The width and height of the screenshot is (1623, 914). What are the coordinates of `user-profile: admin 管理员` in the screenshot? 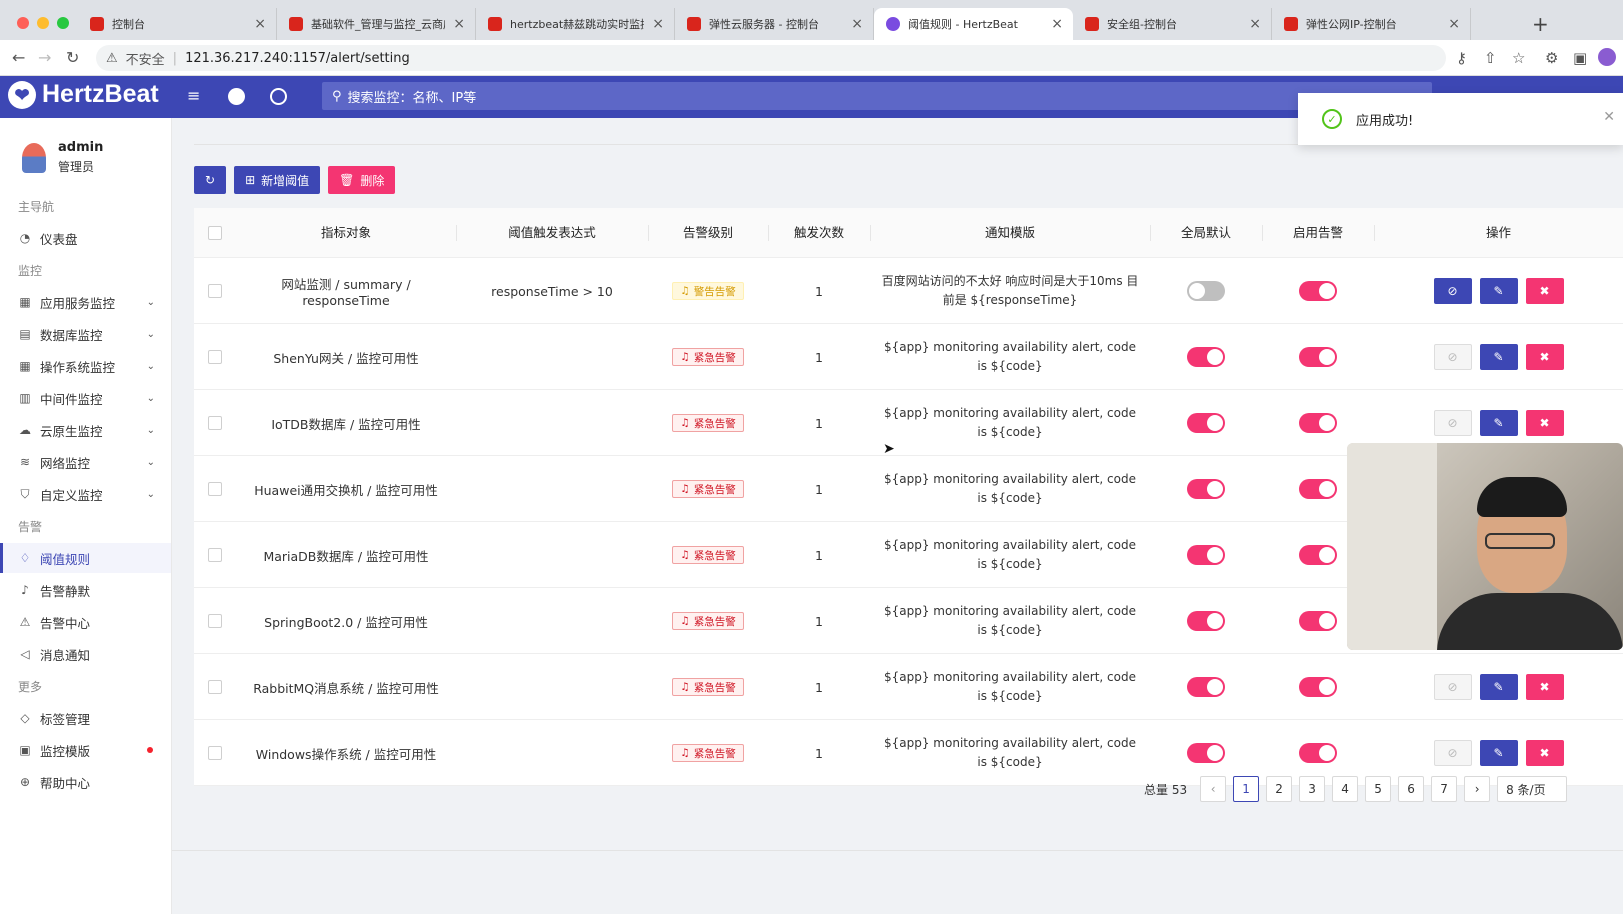 It's located at (62, 157).